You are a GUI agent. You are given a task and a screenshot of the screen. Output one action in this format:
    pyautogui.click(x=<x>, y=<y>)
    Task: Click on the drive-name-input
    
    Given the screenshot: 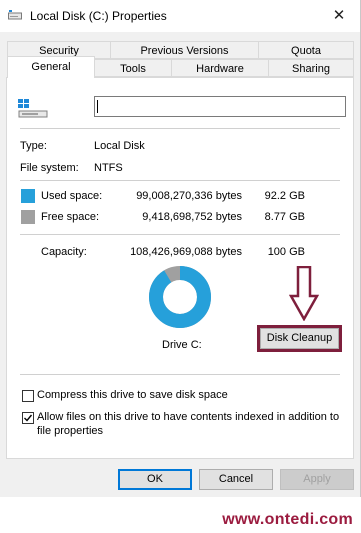 What is the action you would take?
    pyautogui.click(x=220, y=106)
    